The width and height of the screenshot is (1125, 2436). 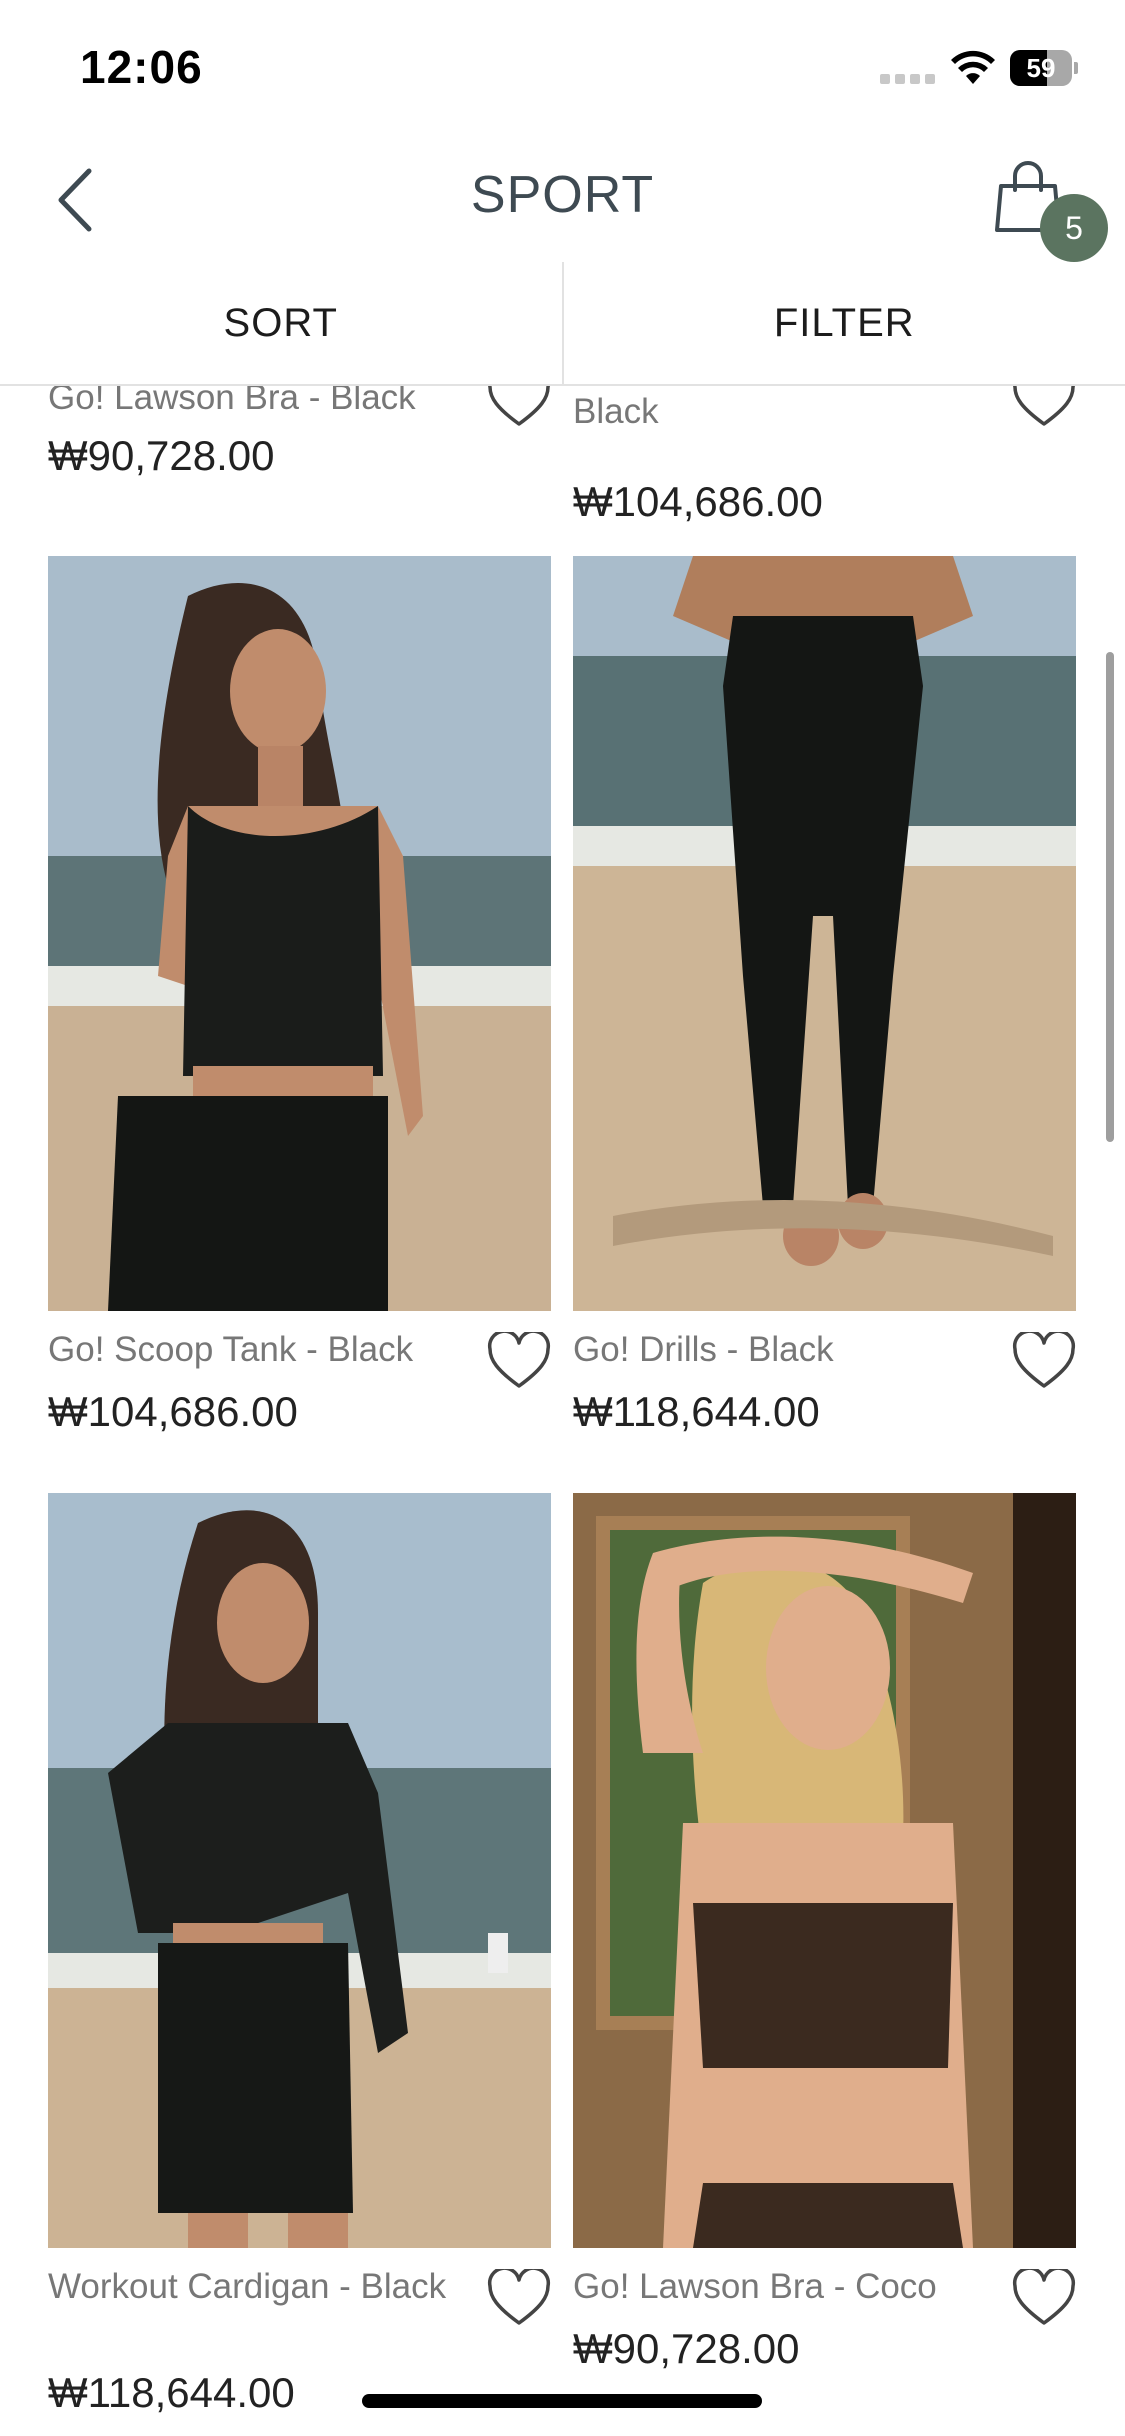 I want to click on app-header: SPORT, so click(x=562, y=200).